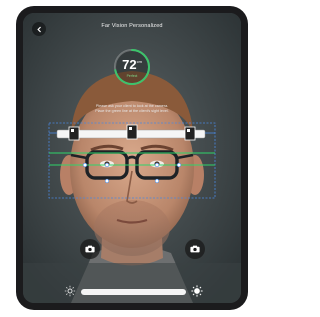  I want to click on handle-right-outer, so click(179, 165).